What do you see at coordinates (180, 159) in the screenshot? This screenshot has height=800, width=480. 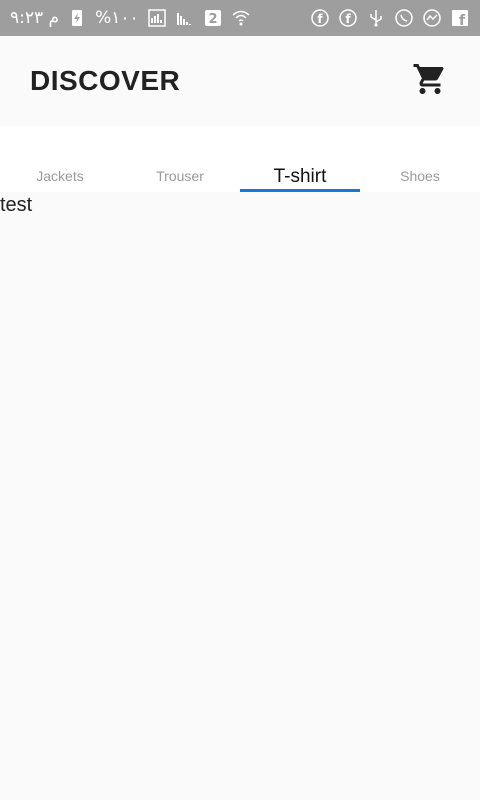 I see `tab-trouser: Trouser` at bounding box center [180, 159].